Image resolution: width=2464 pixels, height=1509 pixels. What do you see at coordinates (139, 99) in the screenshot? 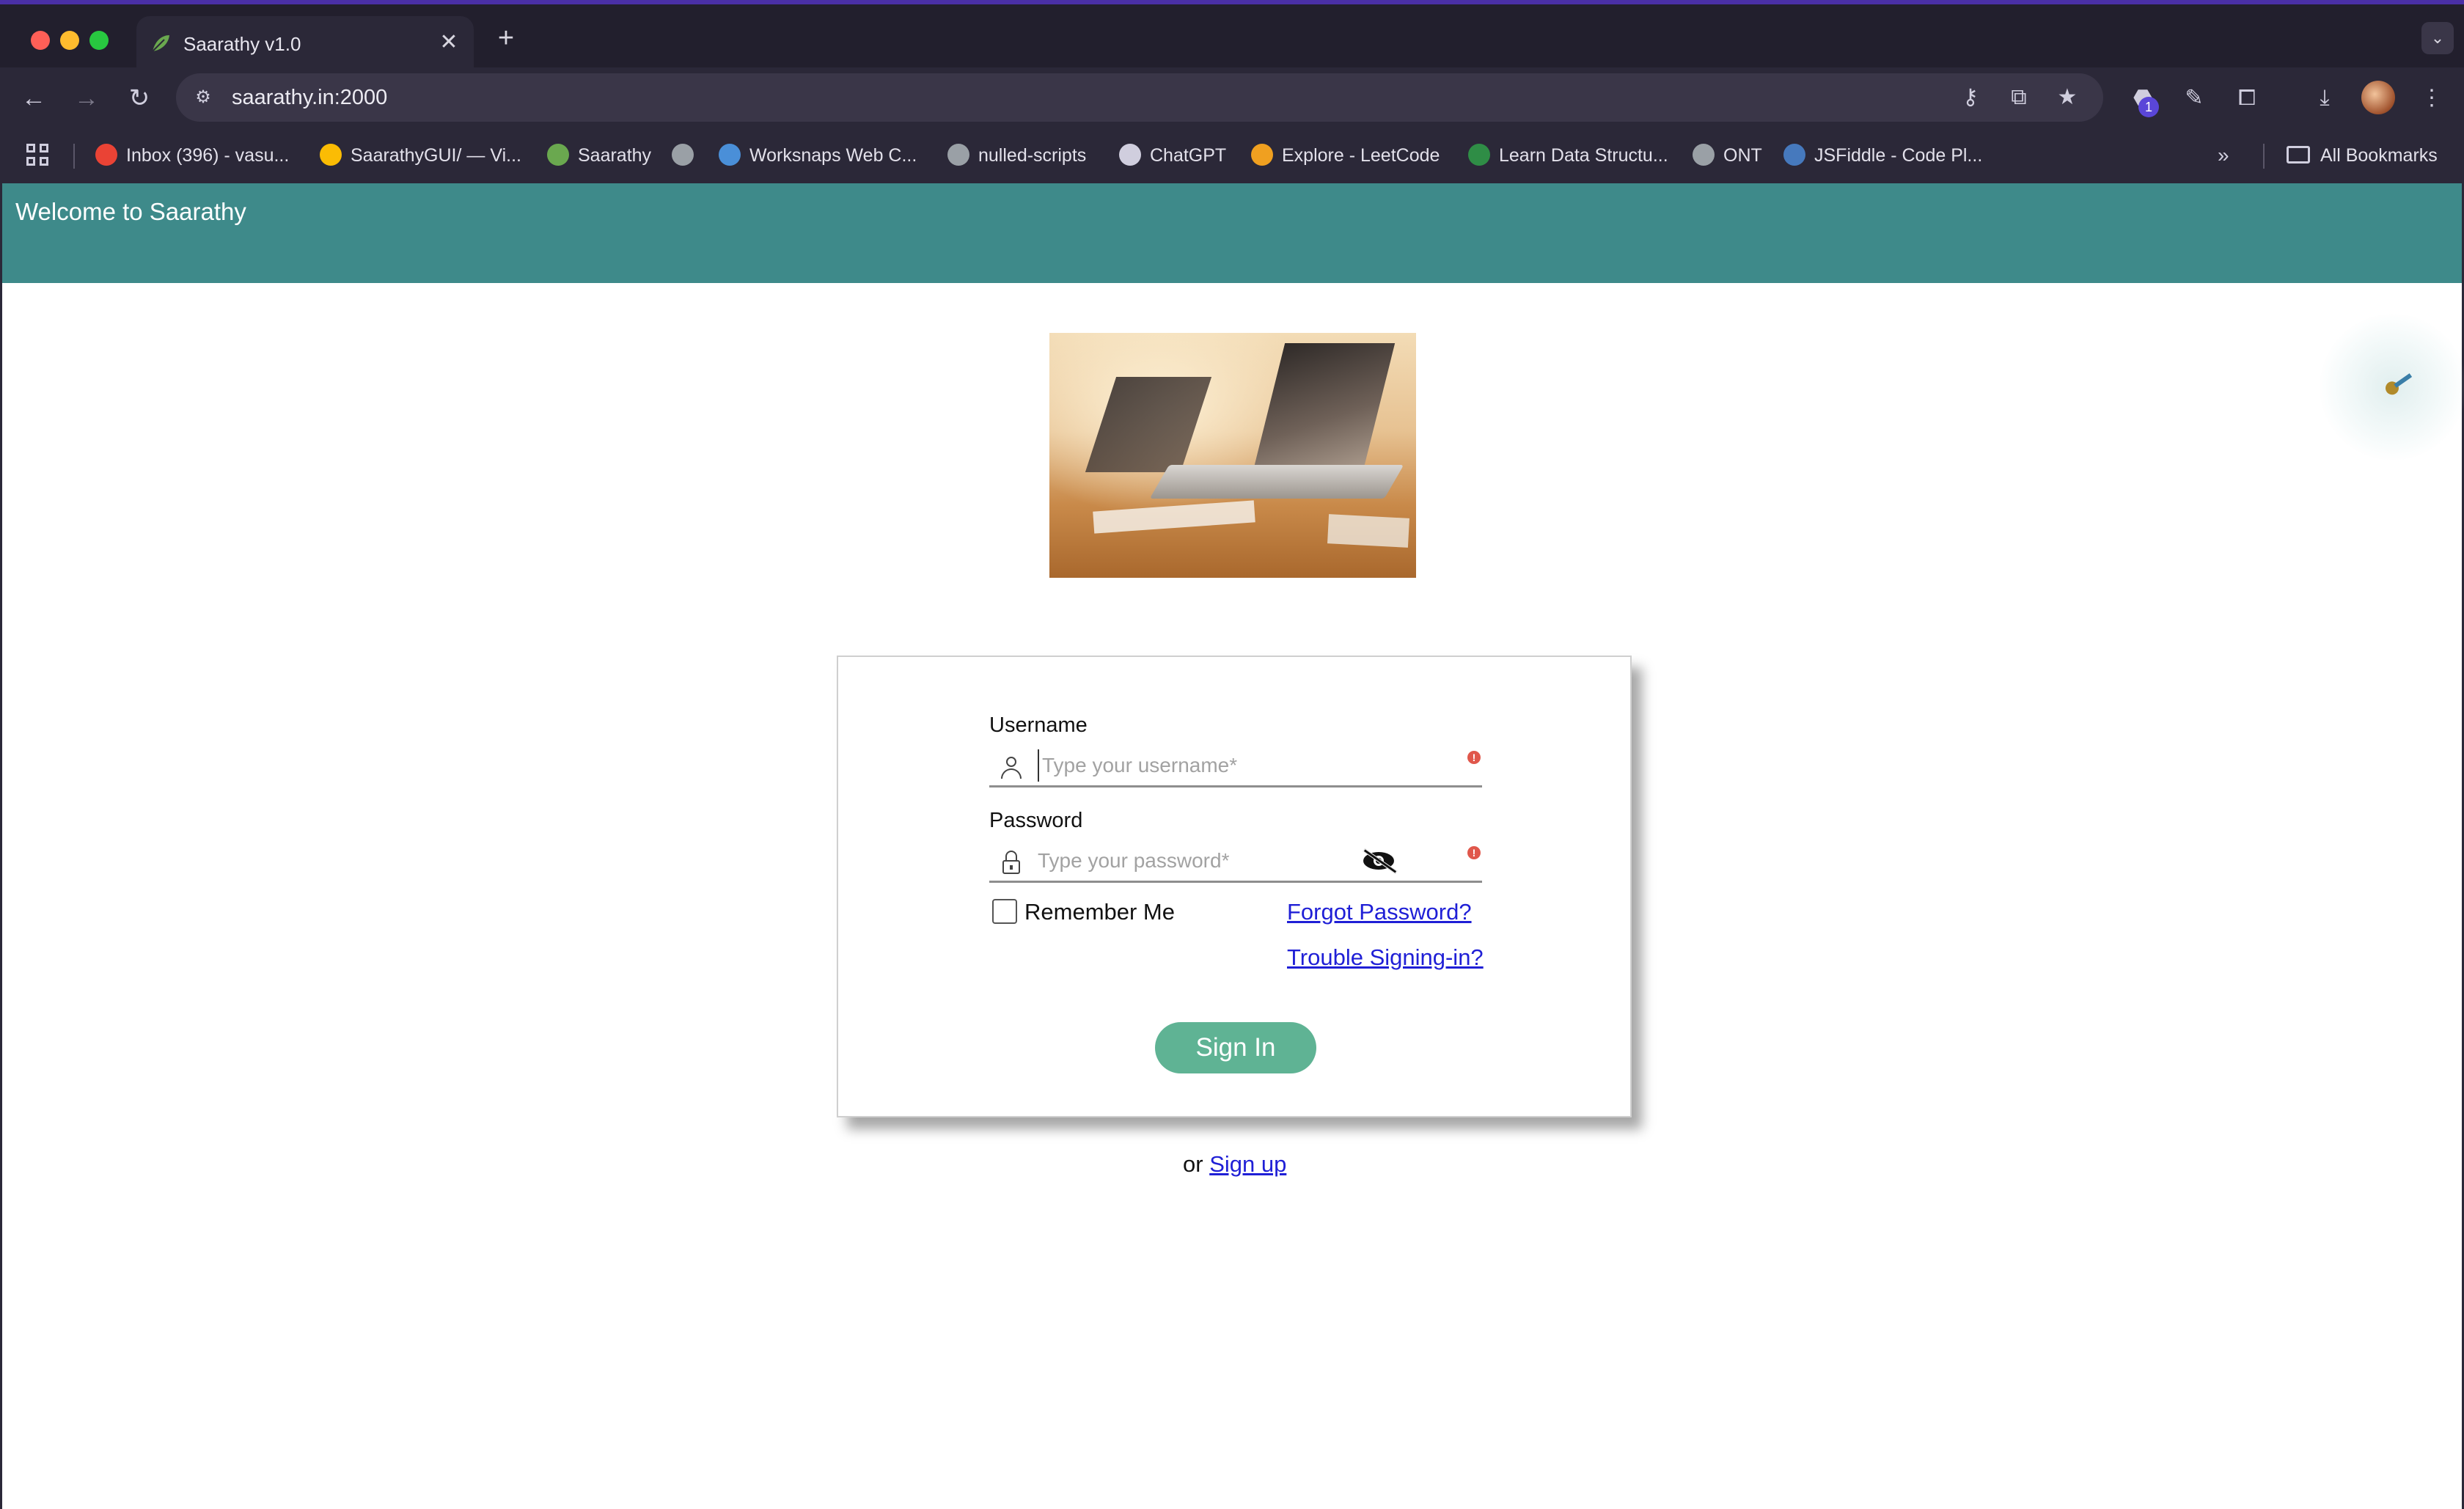
I see `reload-icon: ↻` at bounding box center [139, 99].